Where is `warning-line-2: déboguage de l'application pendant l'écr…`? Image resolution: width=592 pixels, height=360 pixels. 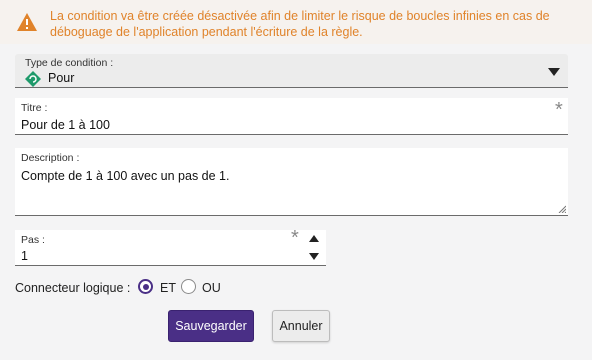
warning-line-2: déboguage de l'application pendant l'écr… is located at coordinates (206, 32).